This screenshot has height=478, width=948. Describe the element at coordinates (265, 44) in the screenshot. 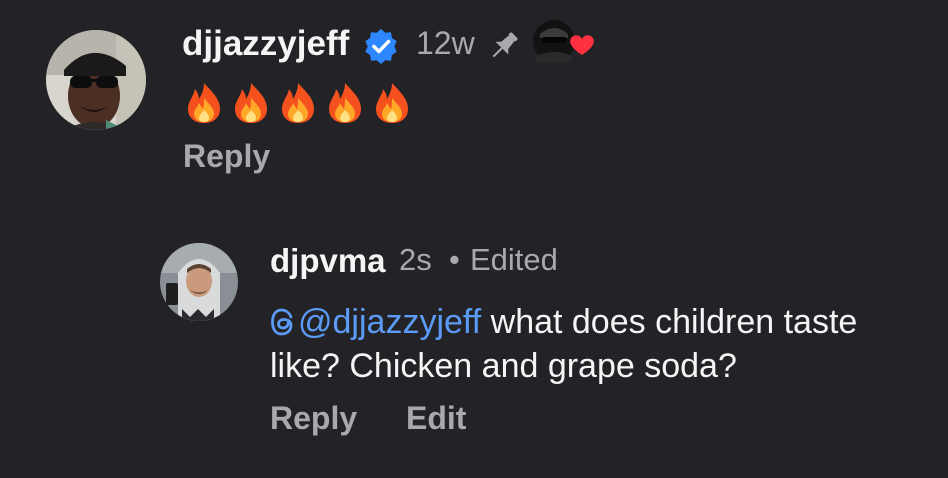

I see `comment-username: djjazzyjeff` at that location.